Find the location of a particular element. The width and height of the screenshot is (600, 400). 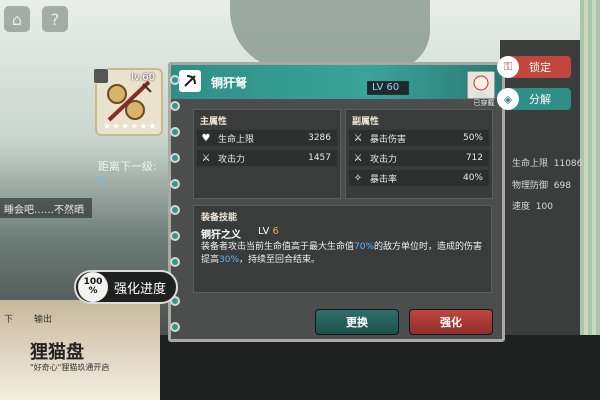

right-stat-row: 生命上限 11086 is located at coordinates (547, 162).